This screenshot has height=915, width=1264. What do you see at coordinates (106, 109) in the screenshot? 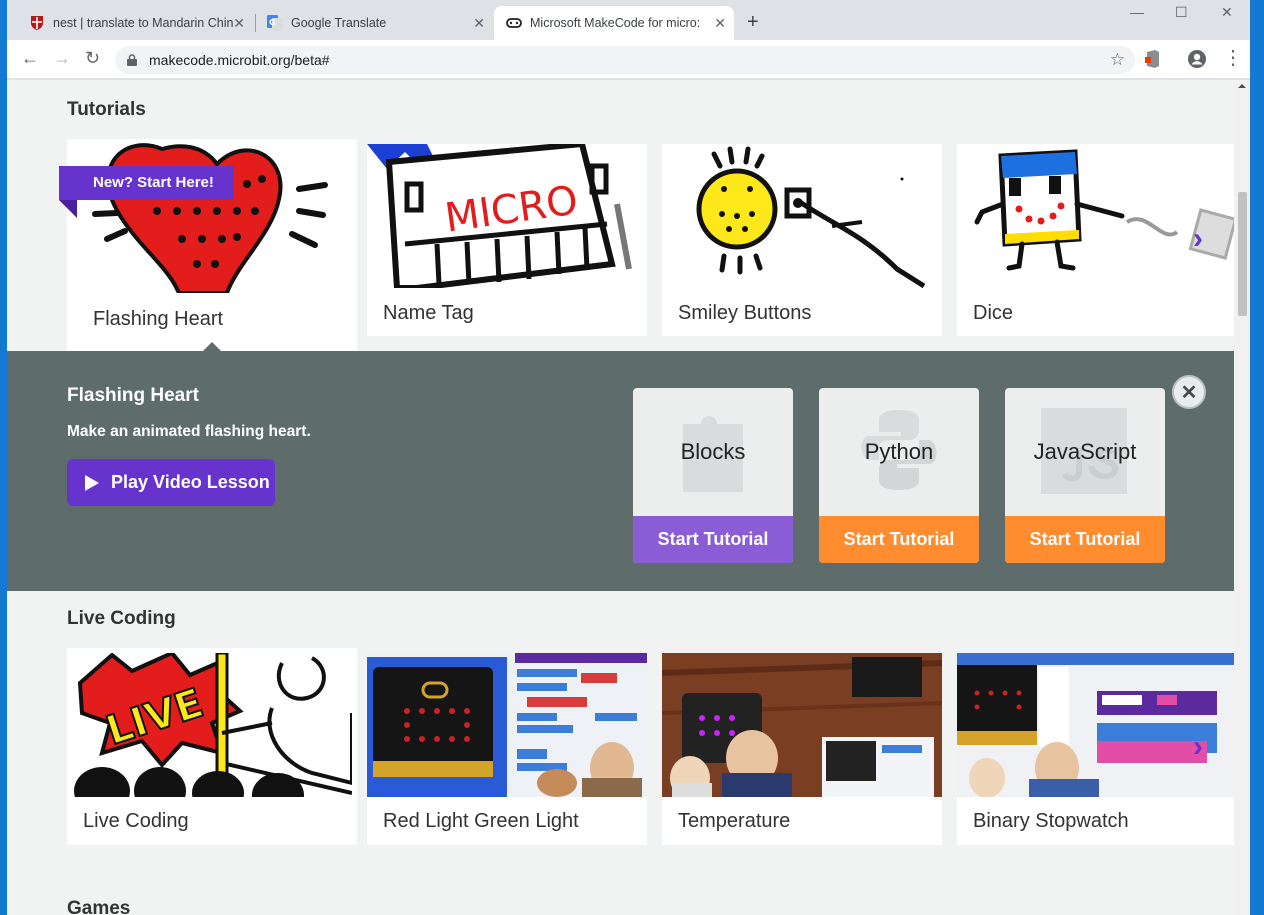
I see `tutorials-heading: Tutorials` at bounding box center [106, 109].